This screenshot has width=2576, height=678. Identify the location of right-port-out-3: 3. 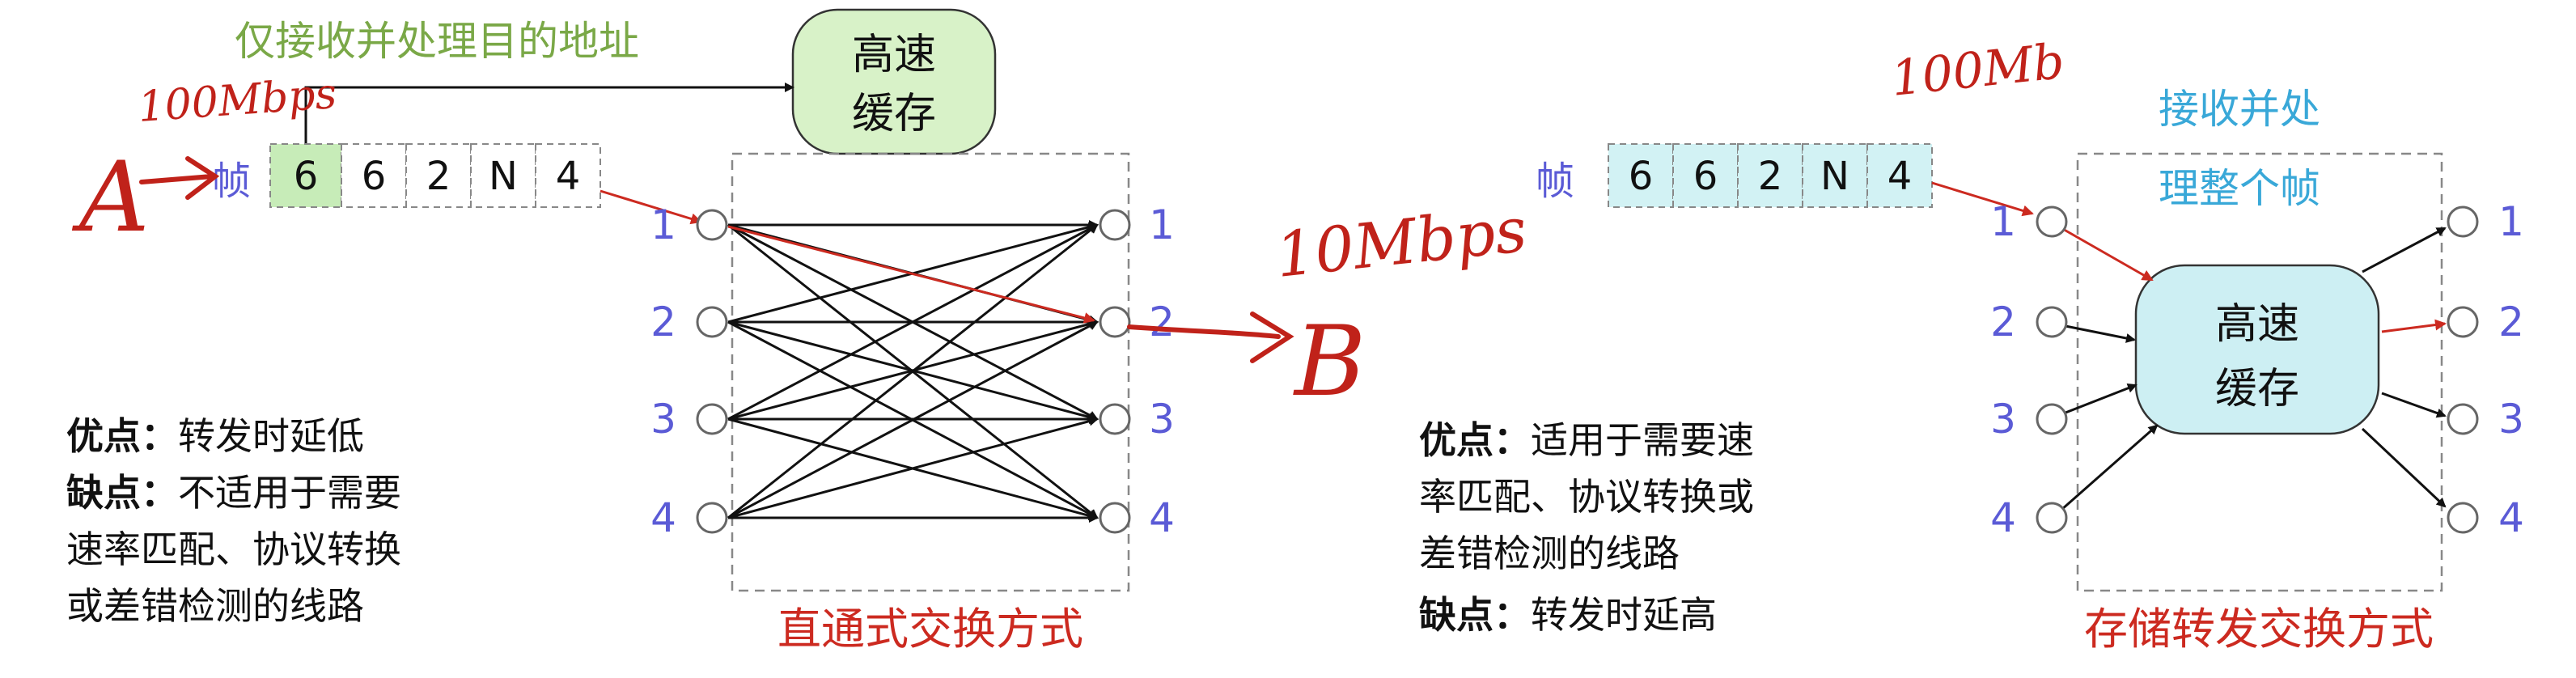
(2511, 419).